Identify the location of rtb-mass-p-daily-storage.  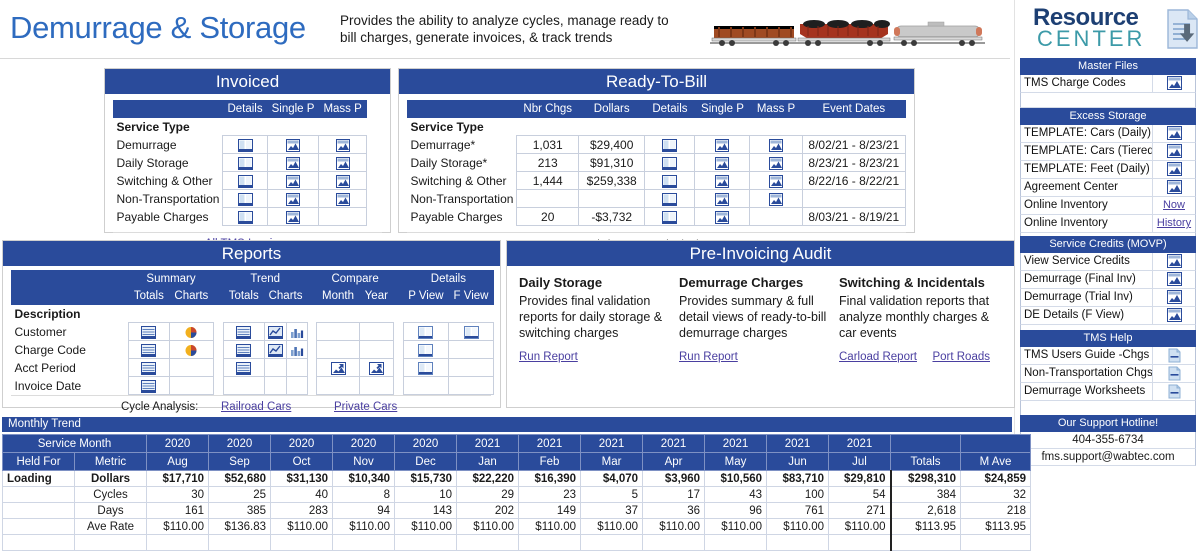
(776, 162).